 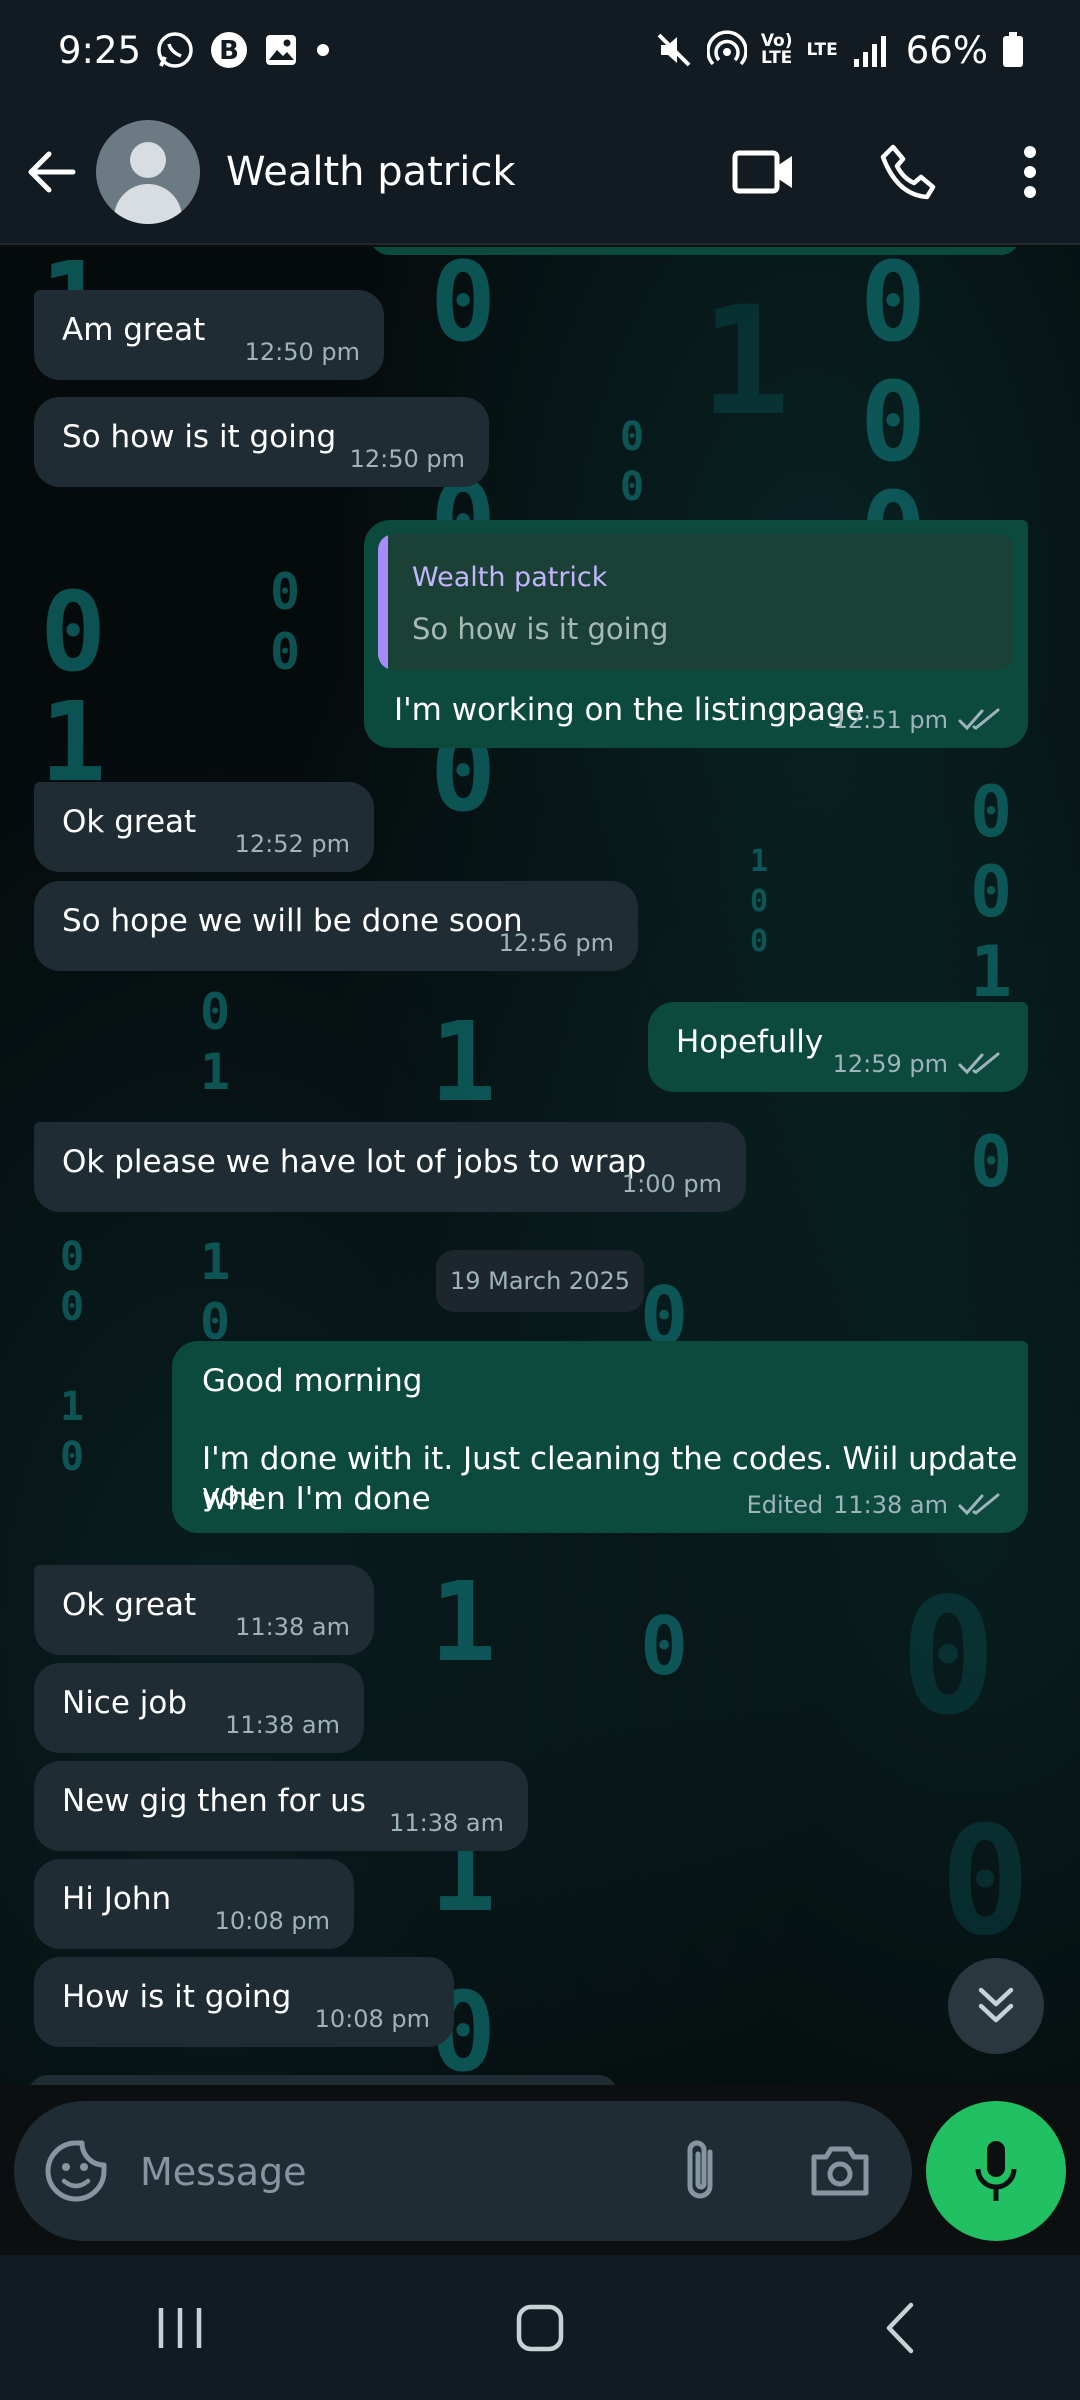 I want to click on video-camera-icon, so click(x=762, y=171).